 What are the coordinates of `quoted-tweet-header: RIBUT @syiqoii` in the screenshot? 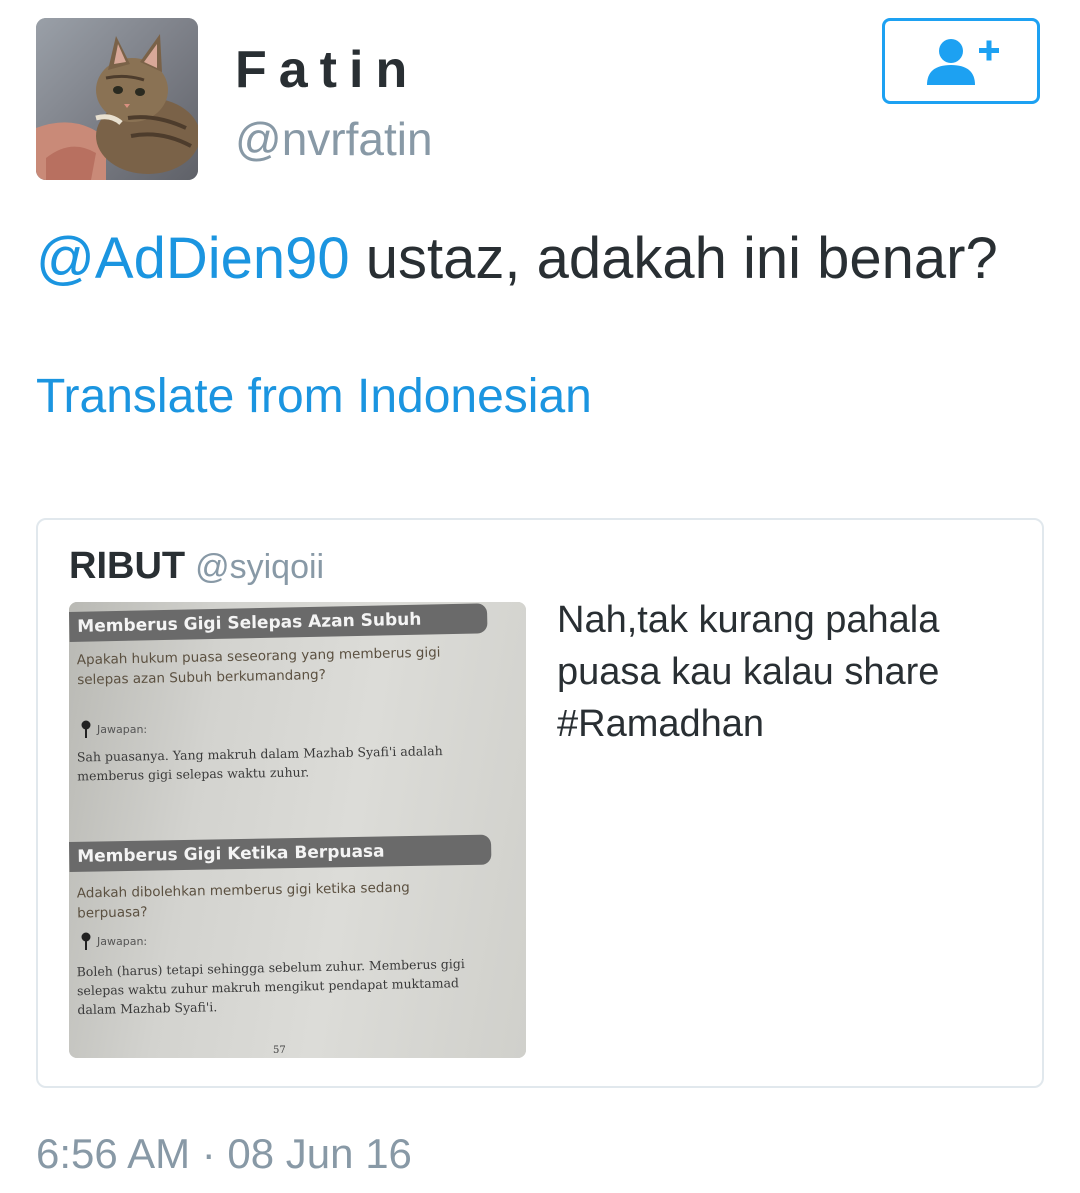 It's located at (196, 570).